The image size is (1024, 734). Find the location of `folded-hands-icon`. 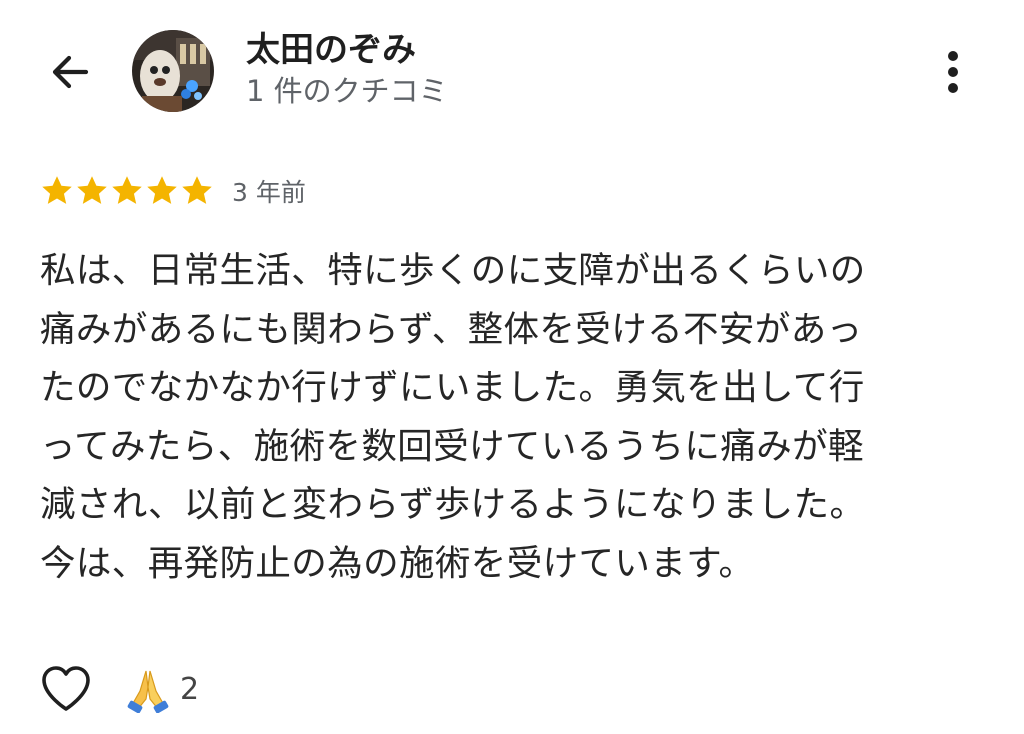

folded-hands-icon is located at coordinates (148, 691).